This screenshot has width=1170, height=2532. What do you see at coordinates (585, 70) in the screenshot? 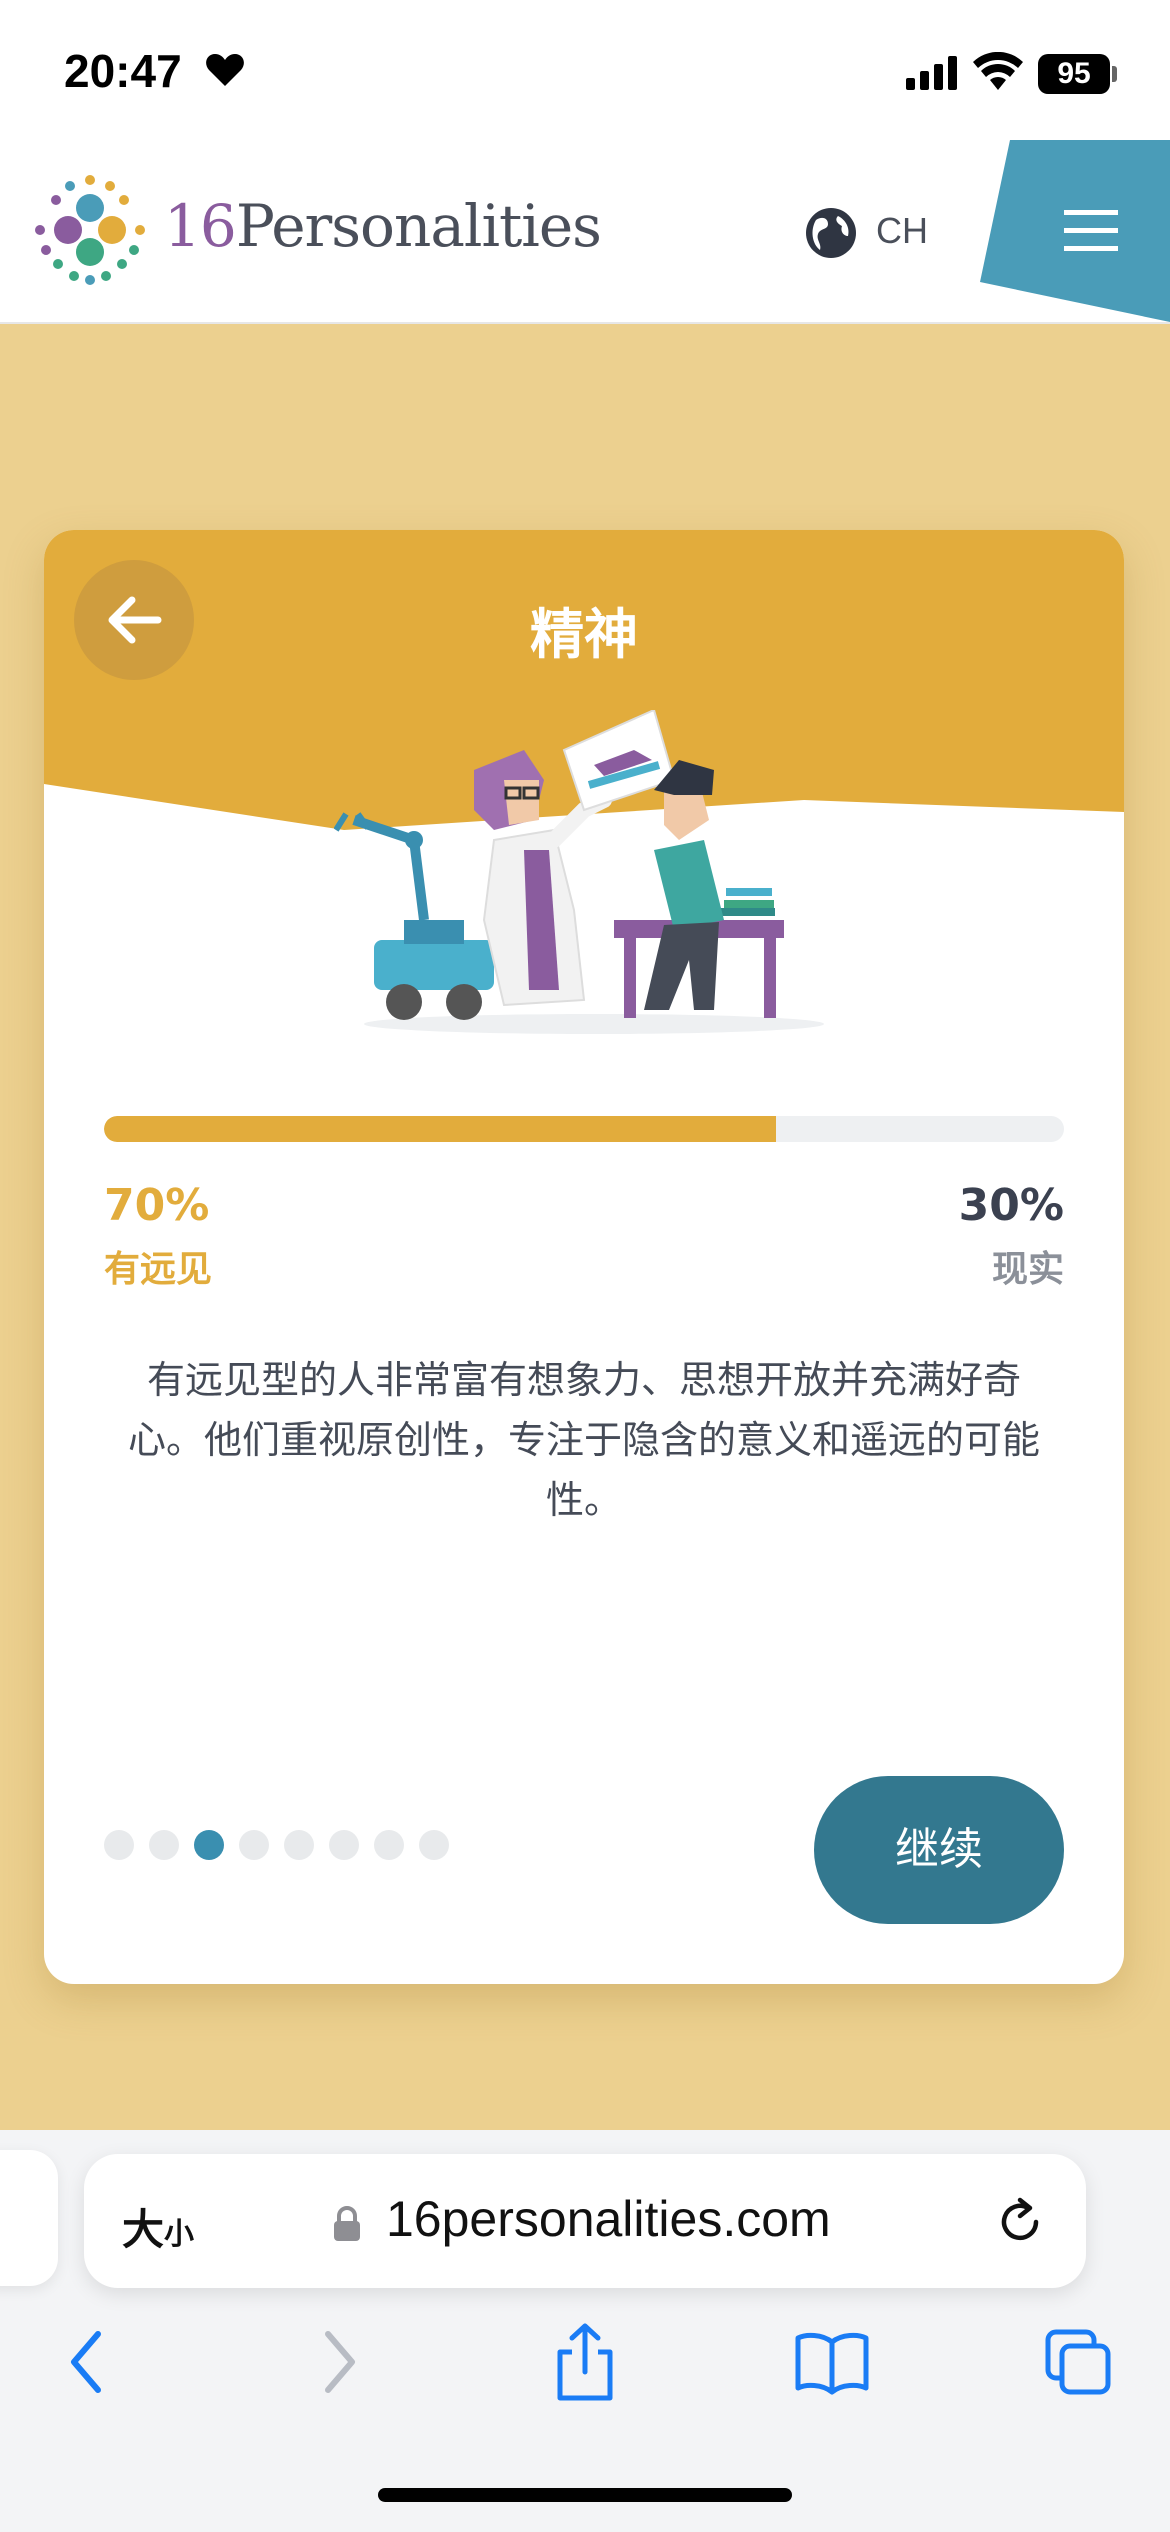
I see `status-bar: 20:47 95` at bounding box center [585, 70].